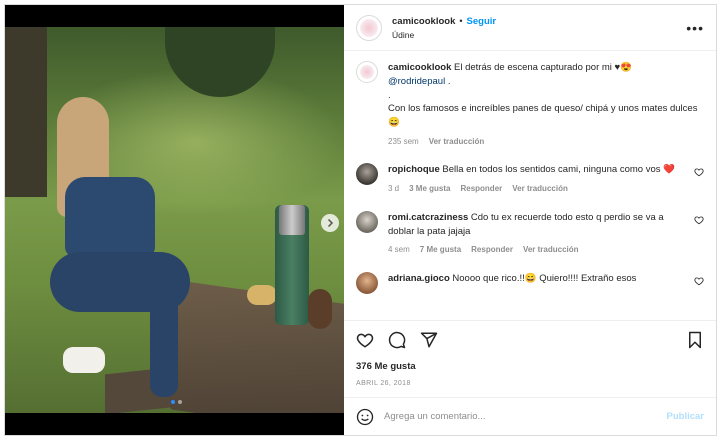  What do you see at coordinates (399, 250) in the screenshot?
I see `comment-age: 4 sem` at bounding box center [399, 250].